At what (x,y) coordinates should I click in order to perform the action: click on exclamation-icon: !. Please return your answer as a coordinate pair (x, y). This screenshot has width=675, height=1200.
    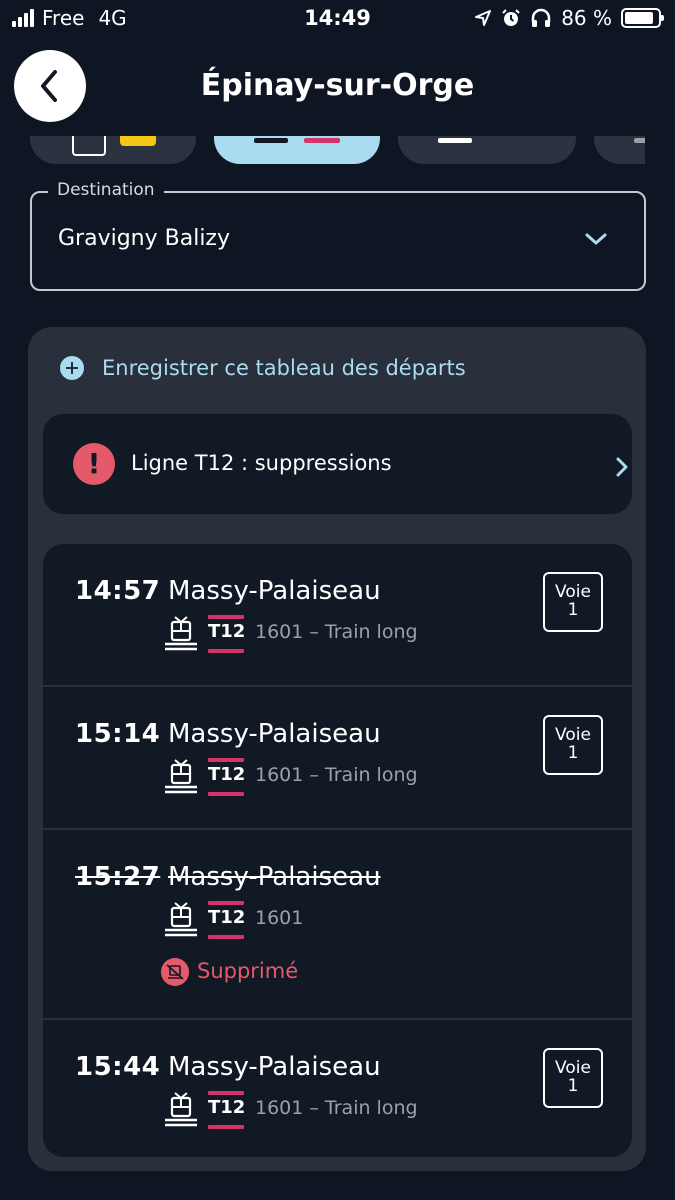
    Looking at the image, I should click on (94, 464).